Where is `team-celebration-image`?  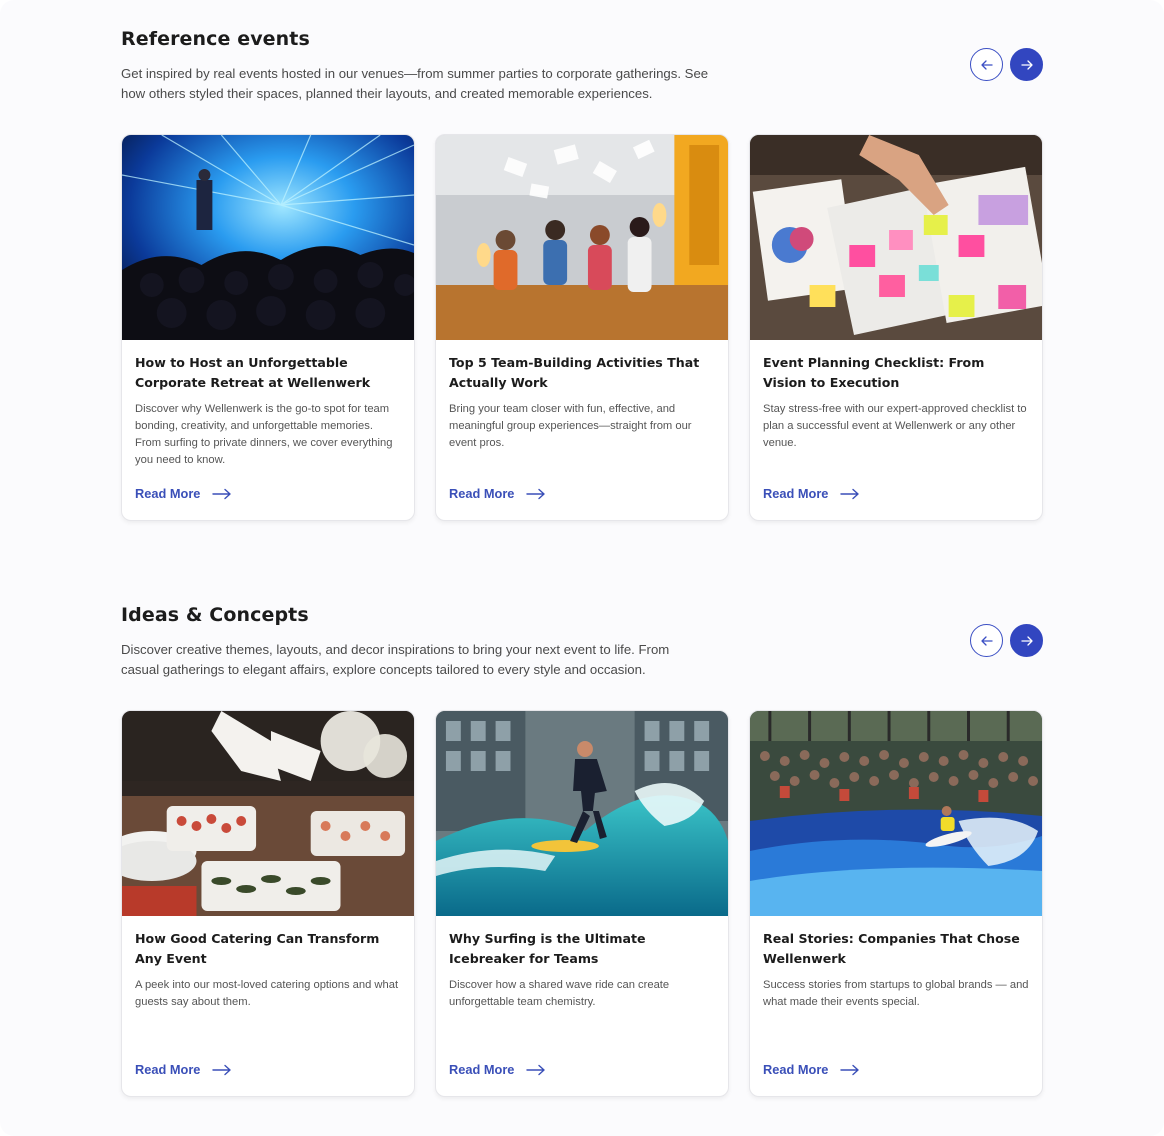
team-celebration-image is located at coordinates (582, 237).